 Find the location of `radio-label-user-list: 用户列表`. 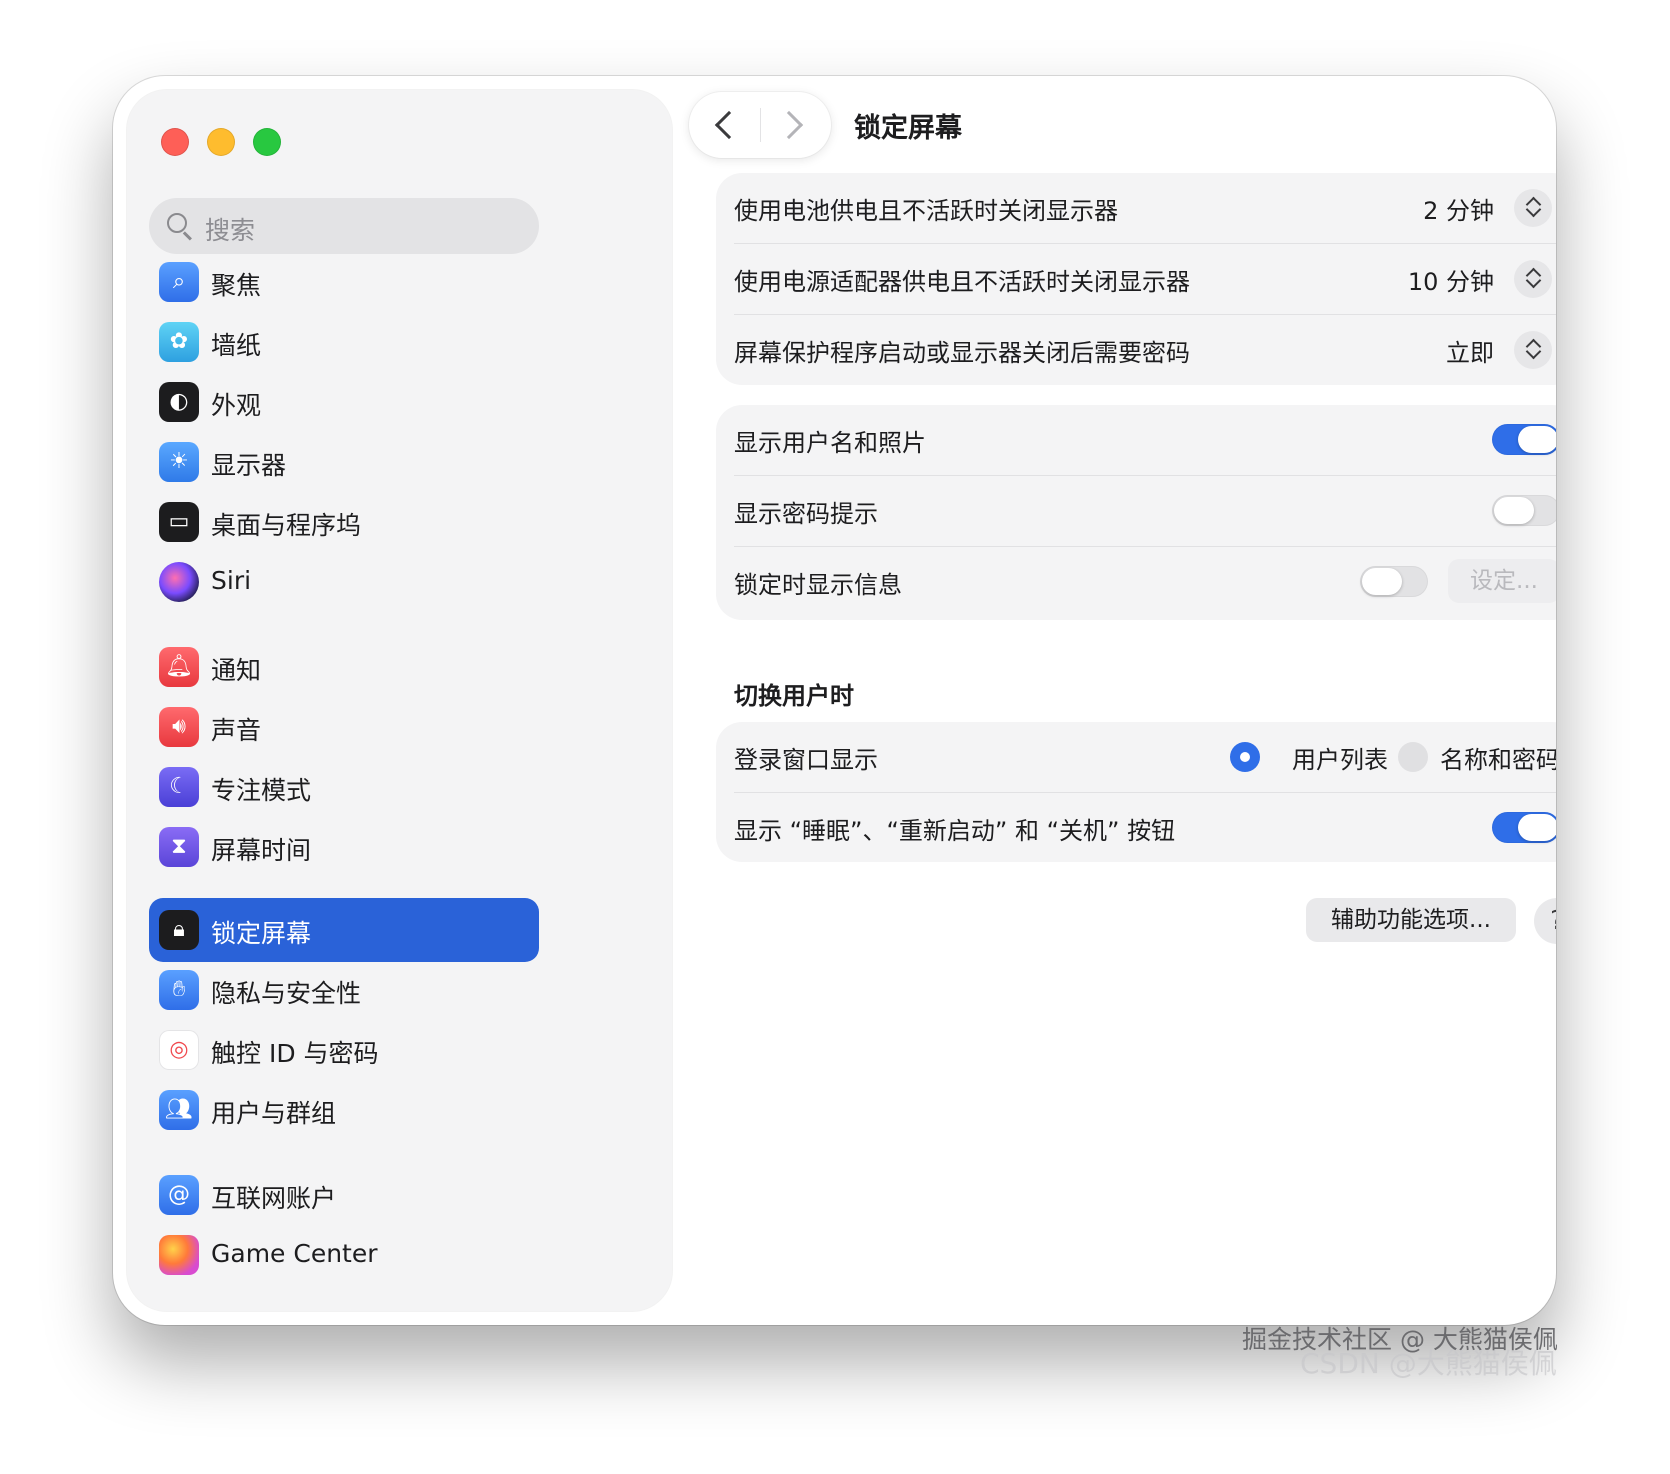

radio-label-user-list: 用户列表 is located at coordinates (1340, 757).